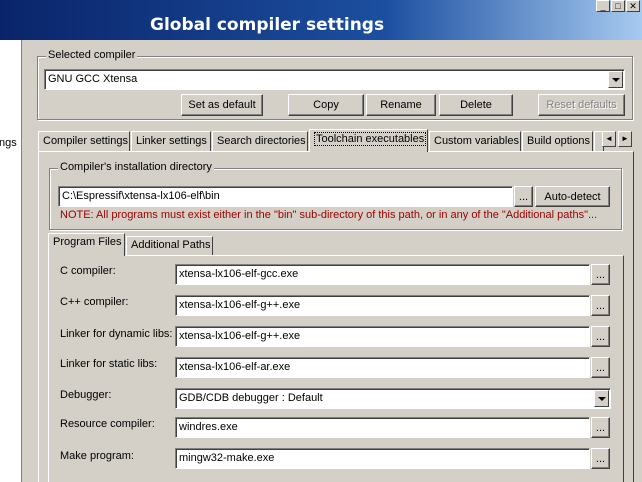  I want to click on install-dir-input: C:\Espressif\xtensa-lx106-elf\bin, so click(285, 196).